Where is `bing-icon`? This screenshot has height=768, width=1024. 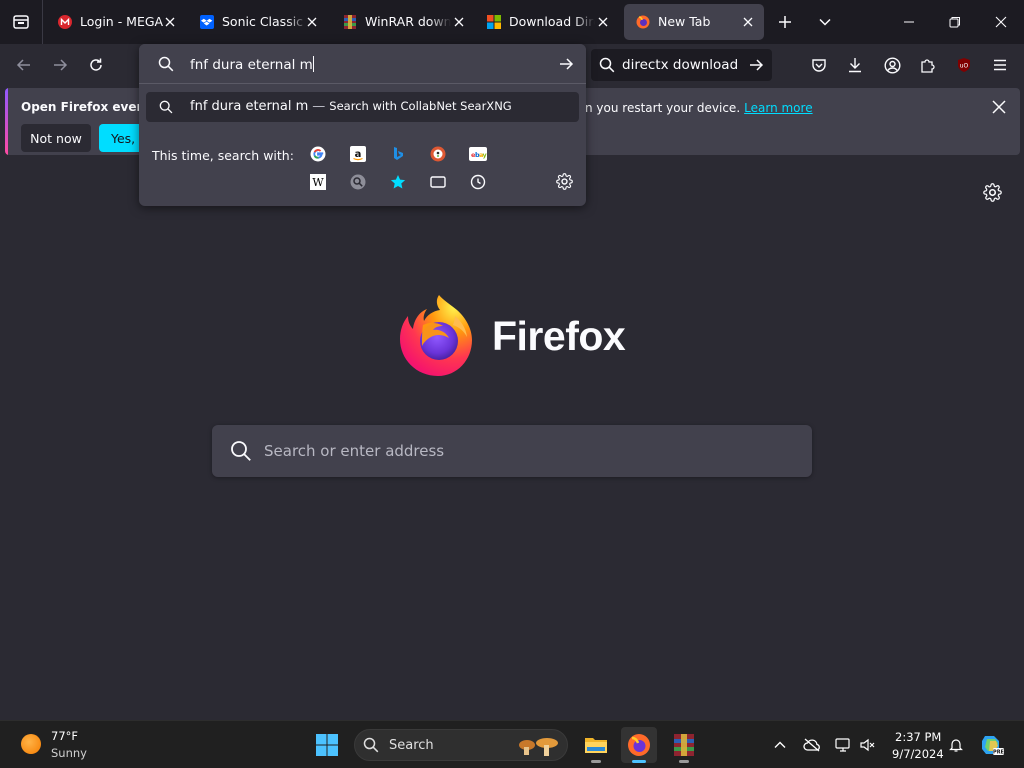 bing-icon is located at coordinates (398, 153).